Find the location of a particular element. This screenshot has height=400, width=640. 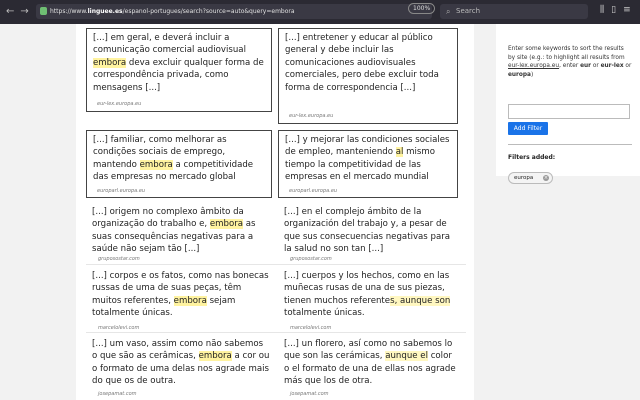

highlight: s, aunque son is located at coordinates (420, 300).